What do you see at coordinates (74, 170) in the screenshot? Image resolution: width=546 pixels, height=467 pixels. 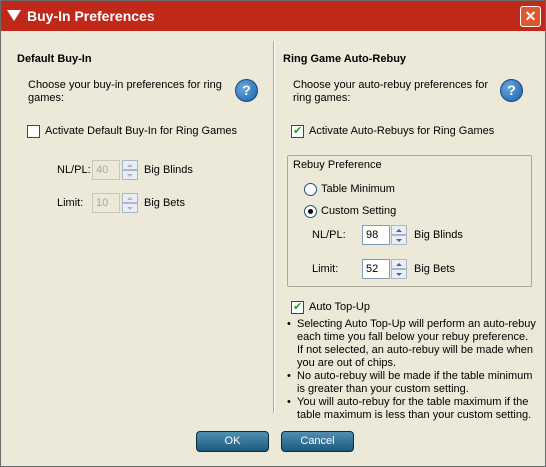 I see `left-nlpl-label: NL/PL:` at bounding box center [74, 170].